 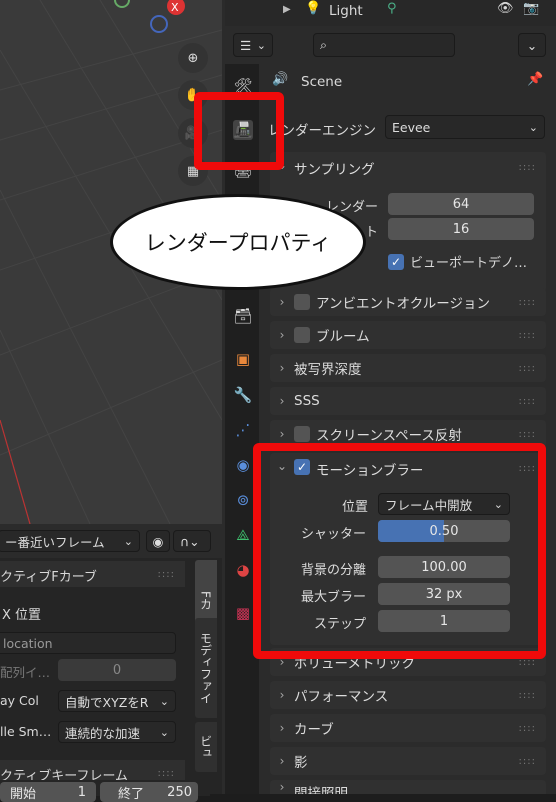 I want to click on array-index-field: 0, so click(x=117, y=670).